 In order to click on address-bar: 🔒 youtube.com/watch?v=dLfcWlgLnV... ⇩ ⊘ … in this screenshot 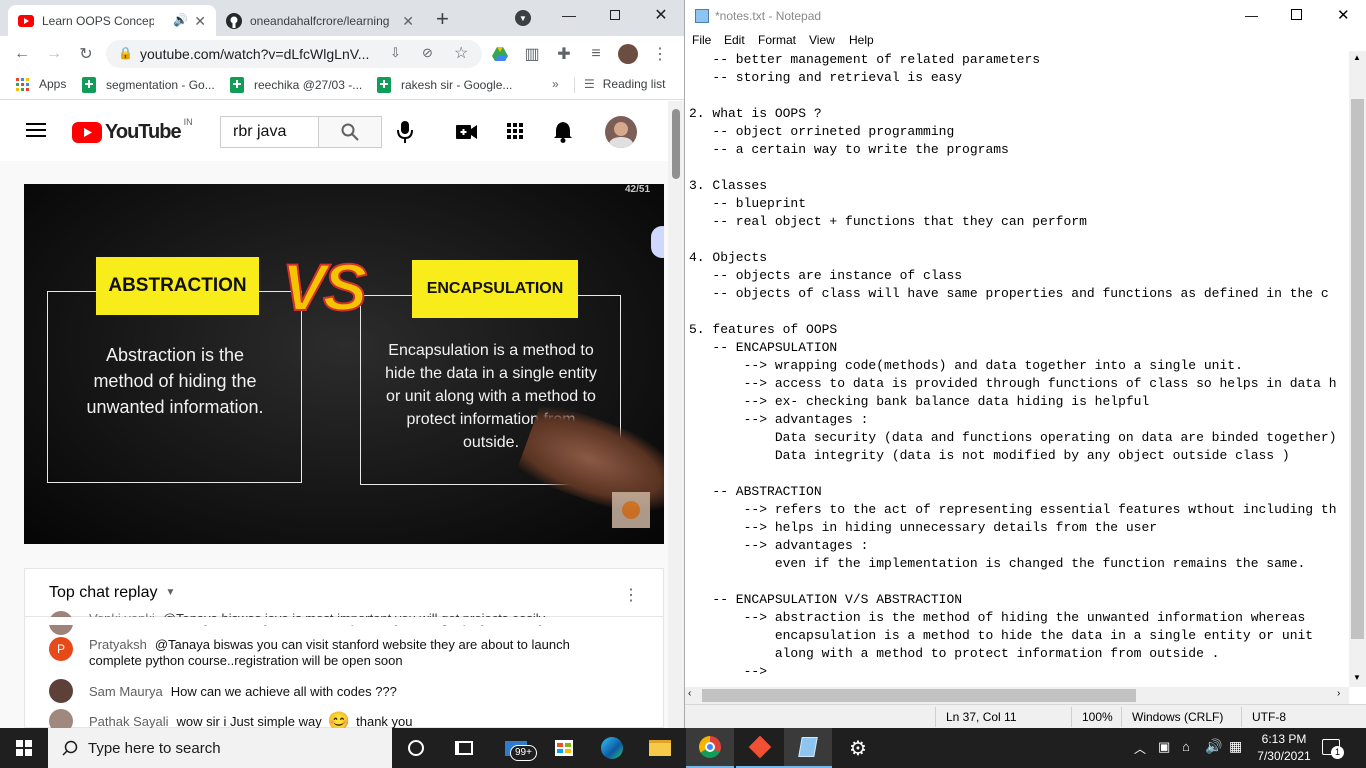, I will do `click(294, 54)`.